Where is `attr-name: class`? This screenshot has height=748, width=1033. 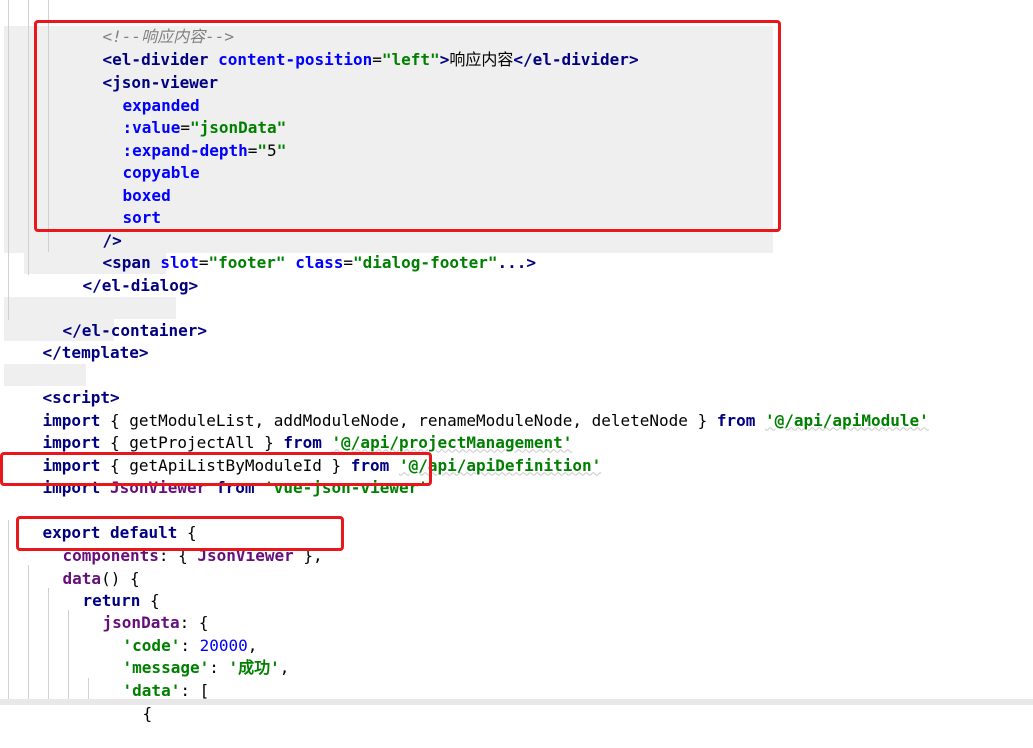
attr-name: class is located at coordinates (314, 262).